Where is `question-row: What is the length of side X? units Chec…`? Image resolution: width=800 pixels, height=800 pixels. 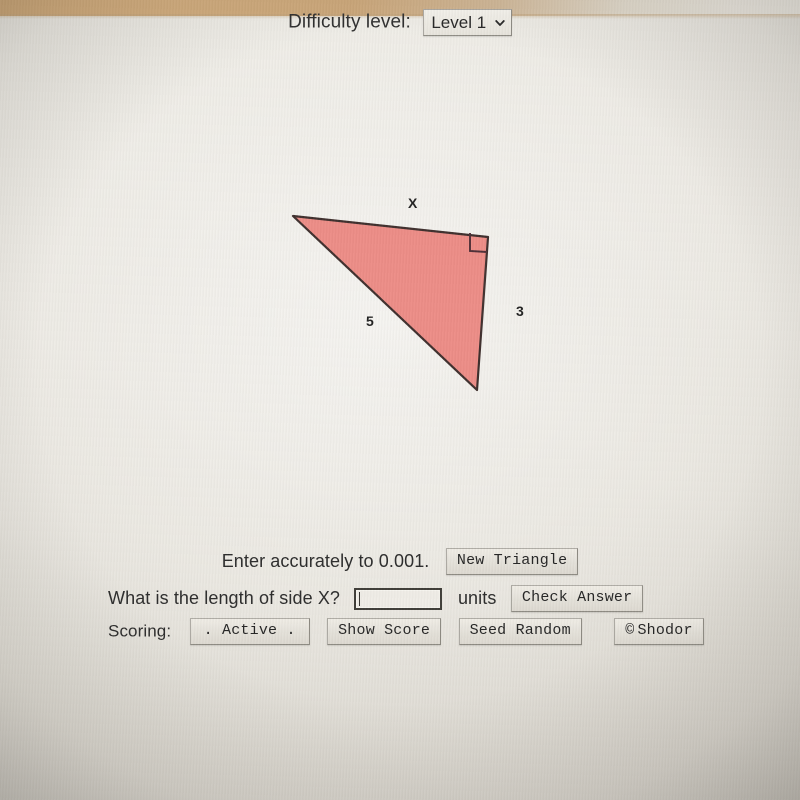 question-row: What is the length of side X? units Chec… is located at coordinates (376, 600).